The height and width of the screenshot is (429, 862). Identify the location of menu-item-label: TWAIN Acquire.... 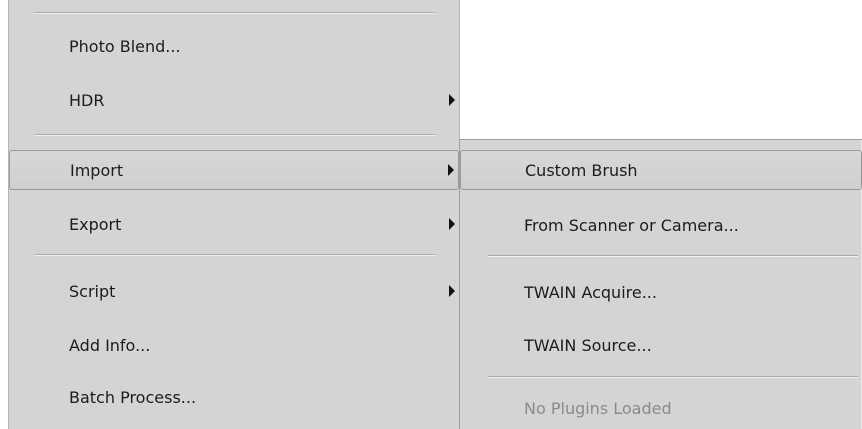
(590, 292).